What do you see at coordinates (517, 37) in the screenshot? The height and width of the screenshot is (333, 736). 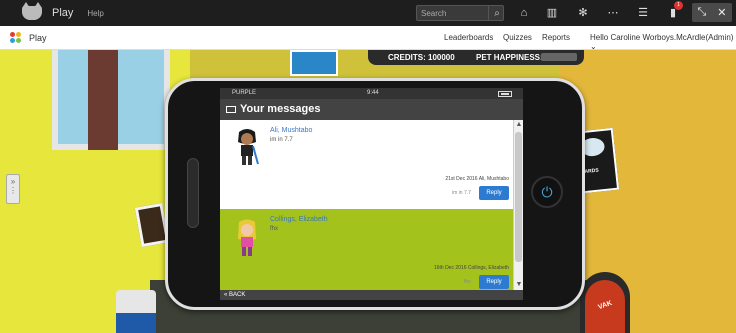 I see `nav-quizzes: Quizzes` at bounding box center [517, 37].